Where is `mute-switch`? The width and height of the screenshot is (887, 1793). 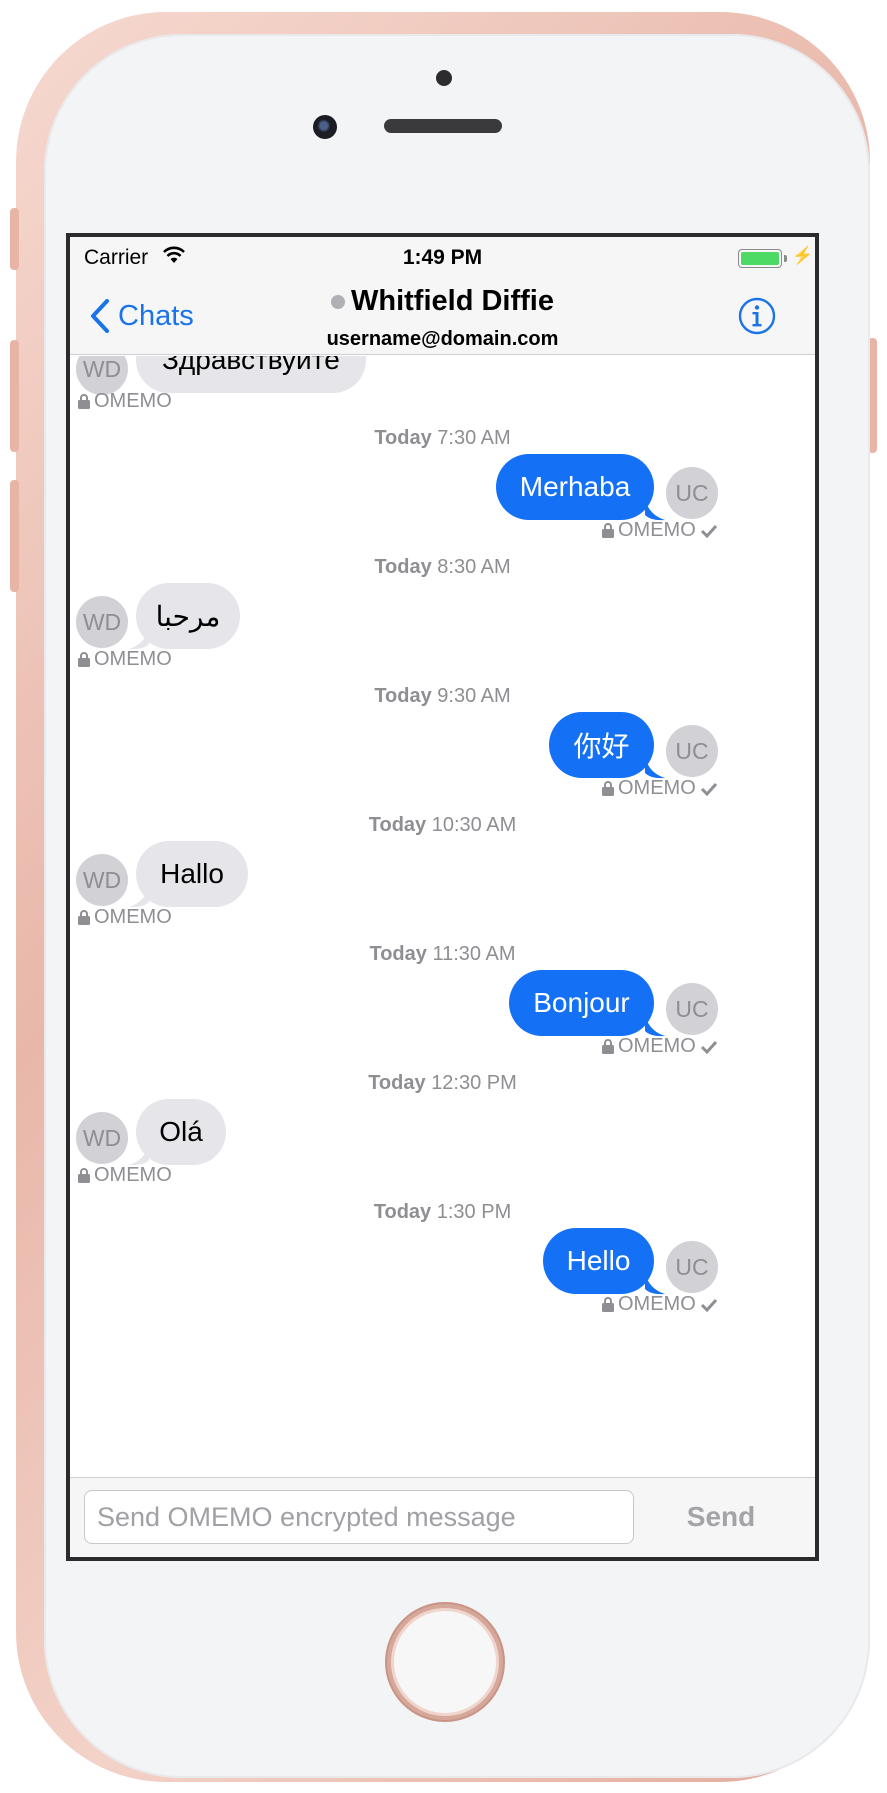
mute-switch is located at coordinates (14, 239).